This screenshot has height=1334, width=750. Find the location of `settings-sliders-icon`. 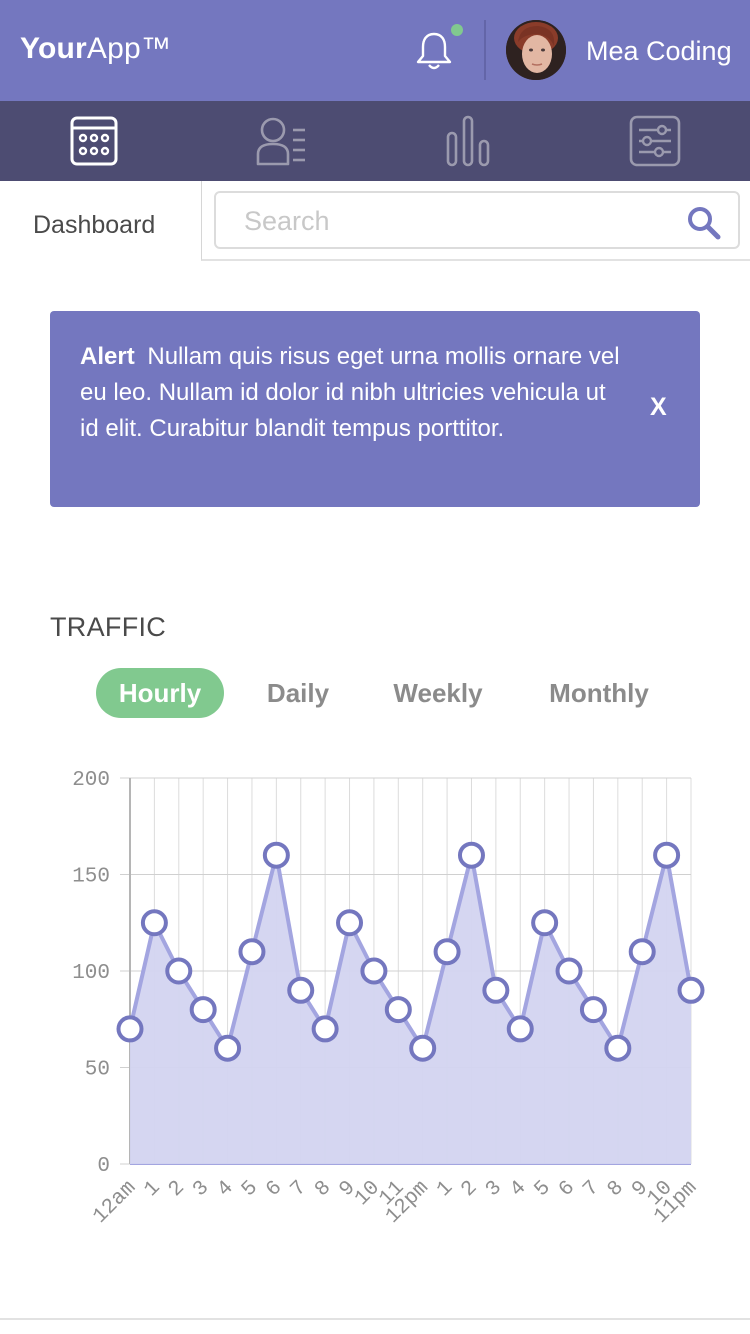

settings-sliders-icon is located at coordinates (654, 141).